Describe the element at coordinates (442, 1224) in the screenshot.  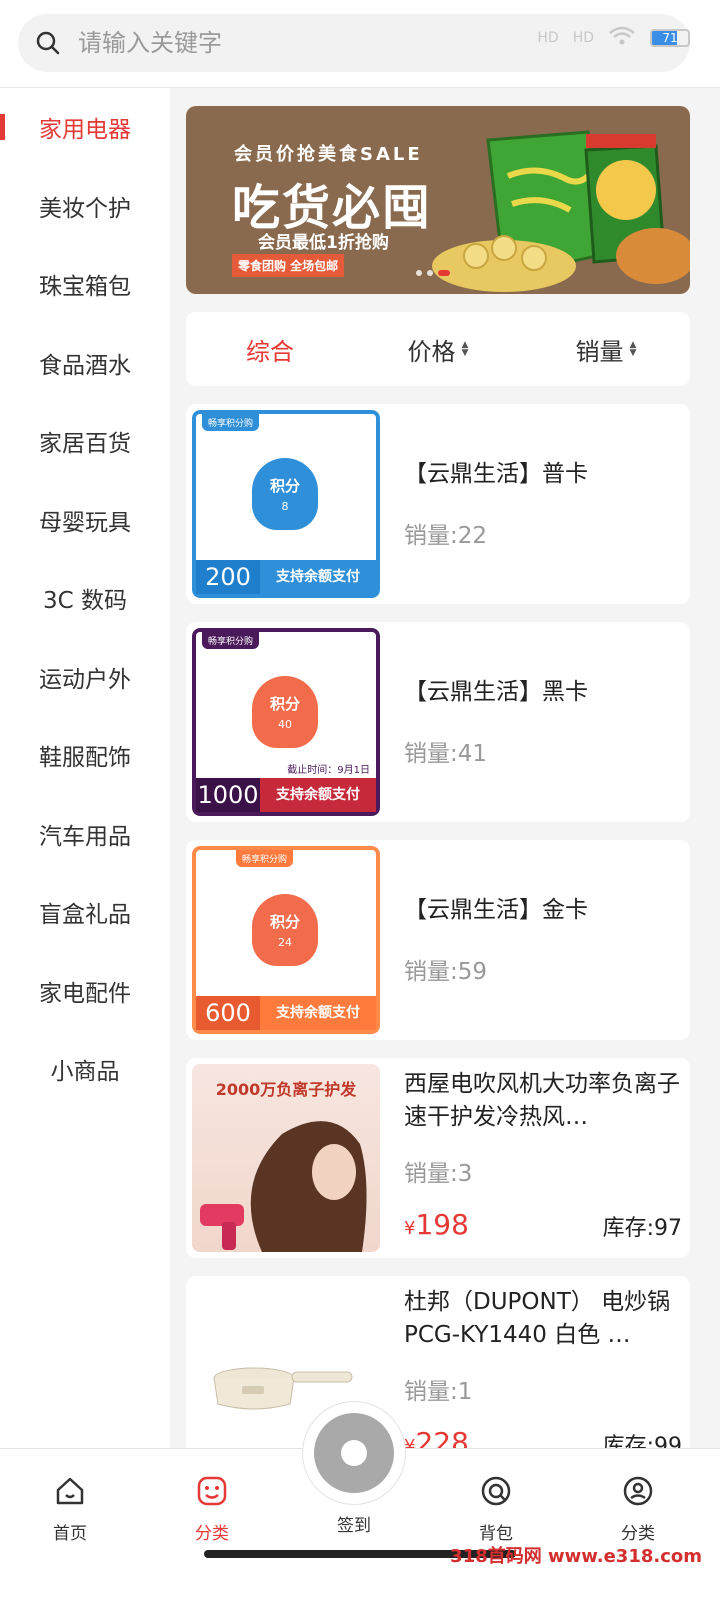
I see `price-value: 198` at that location.